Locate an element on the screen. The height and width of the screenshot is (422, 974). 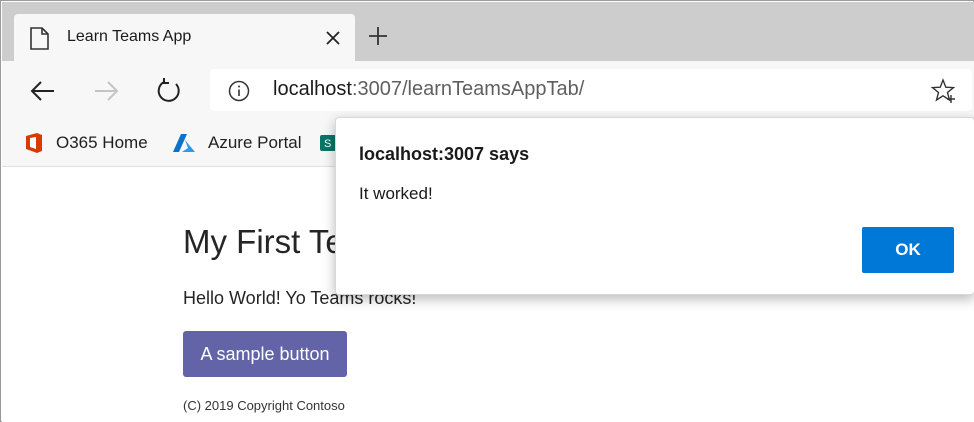
favorite-azure-portal: Azure Portal is located at coordinates (237, 143).